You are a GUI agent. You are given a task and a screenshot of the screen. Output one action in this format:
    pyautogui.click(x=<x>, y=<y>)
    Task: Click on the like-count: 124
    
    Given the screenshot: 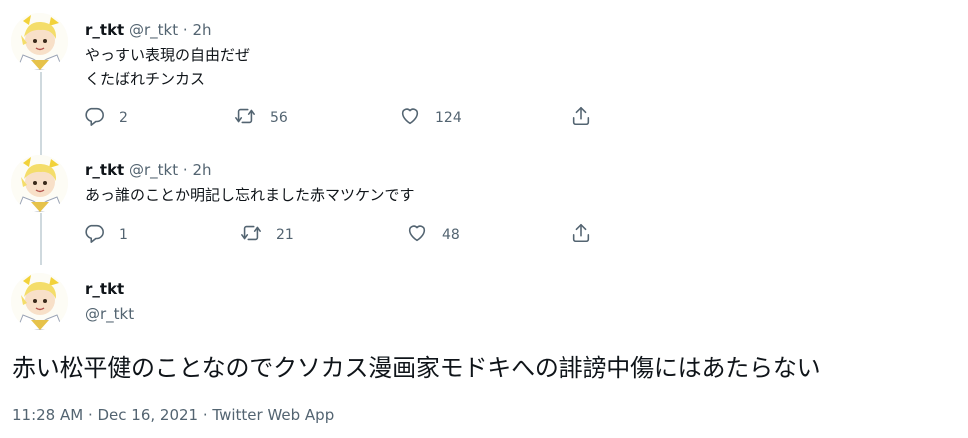 What is the action you would take?
    pyautogui.click(x=448, y=118)
    